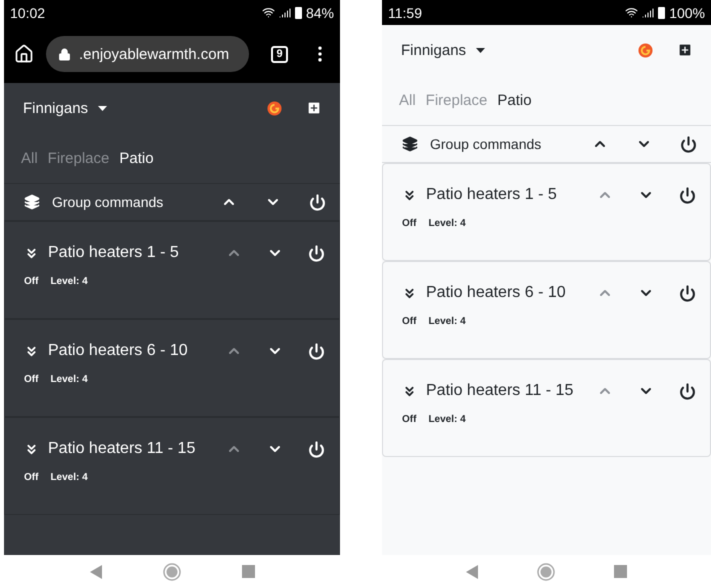 This screenshot has height=588, width=711. I want to click on tab-count: 9, so click(279, 54).